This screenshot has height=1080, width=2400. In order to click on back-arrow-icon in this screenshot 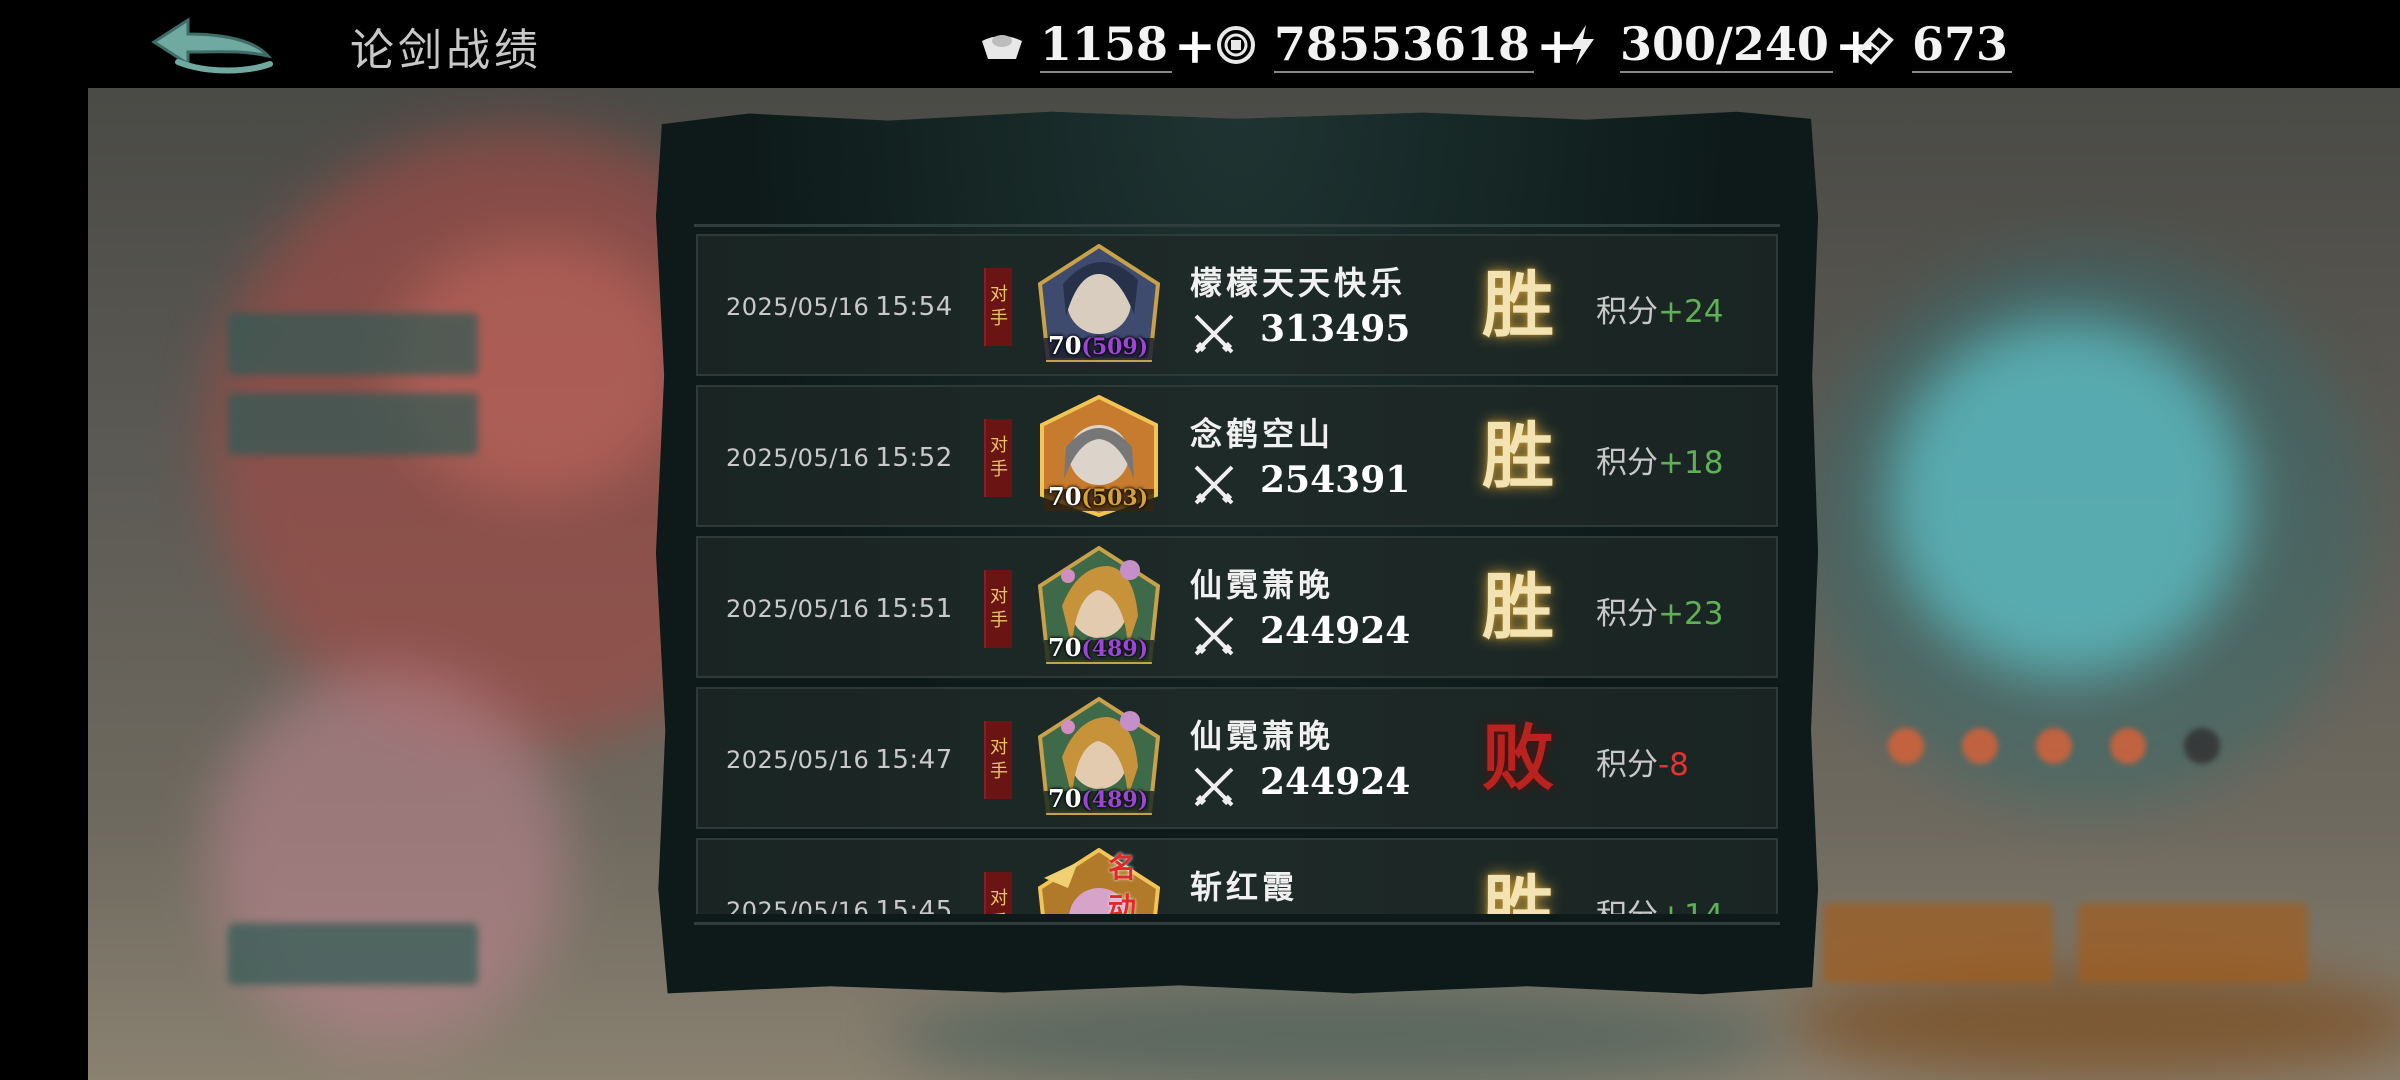, I will do `click(212, 45)`.